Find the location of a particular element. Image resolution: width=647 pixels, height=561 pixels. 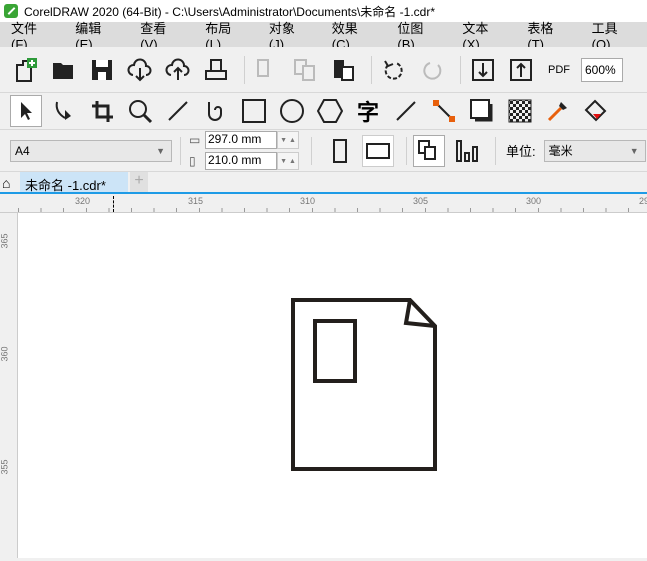

ruler-label: 295 is located at coordinates (643, 201).